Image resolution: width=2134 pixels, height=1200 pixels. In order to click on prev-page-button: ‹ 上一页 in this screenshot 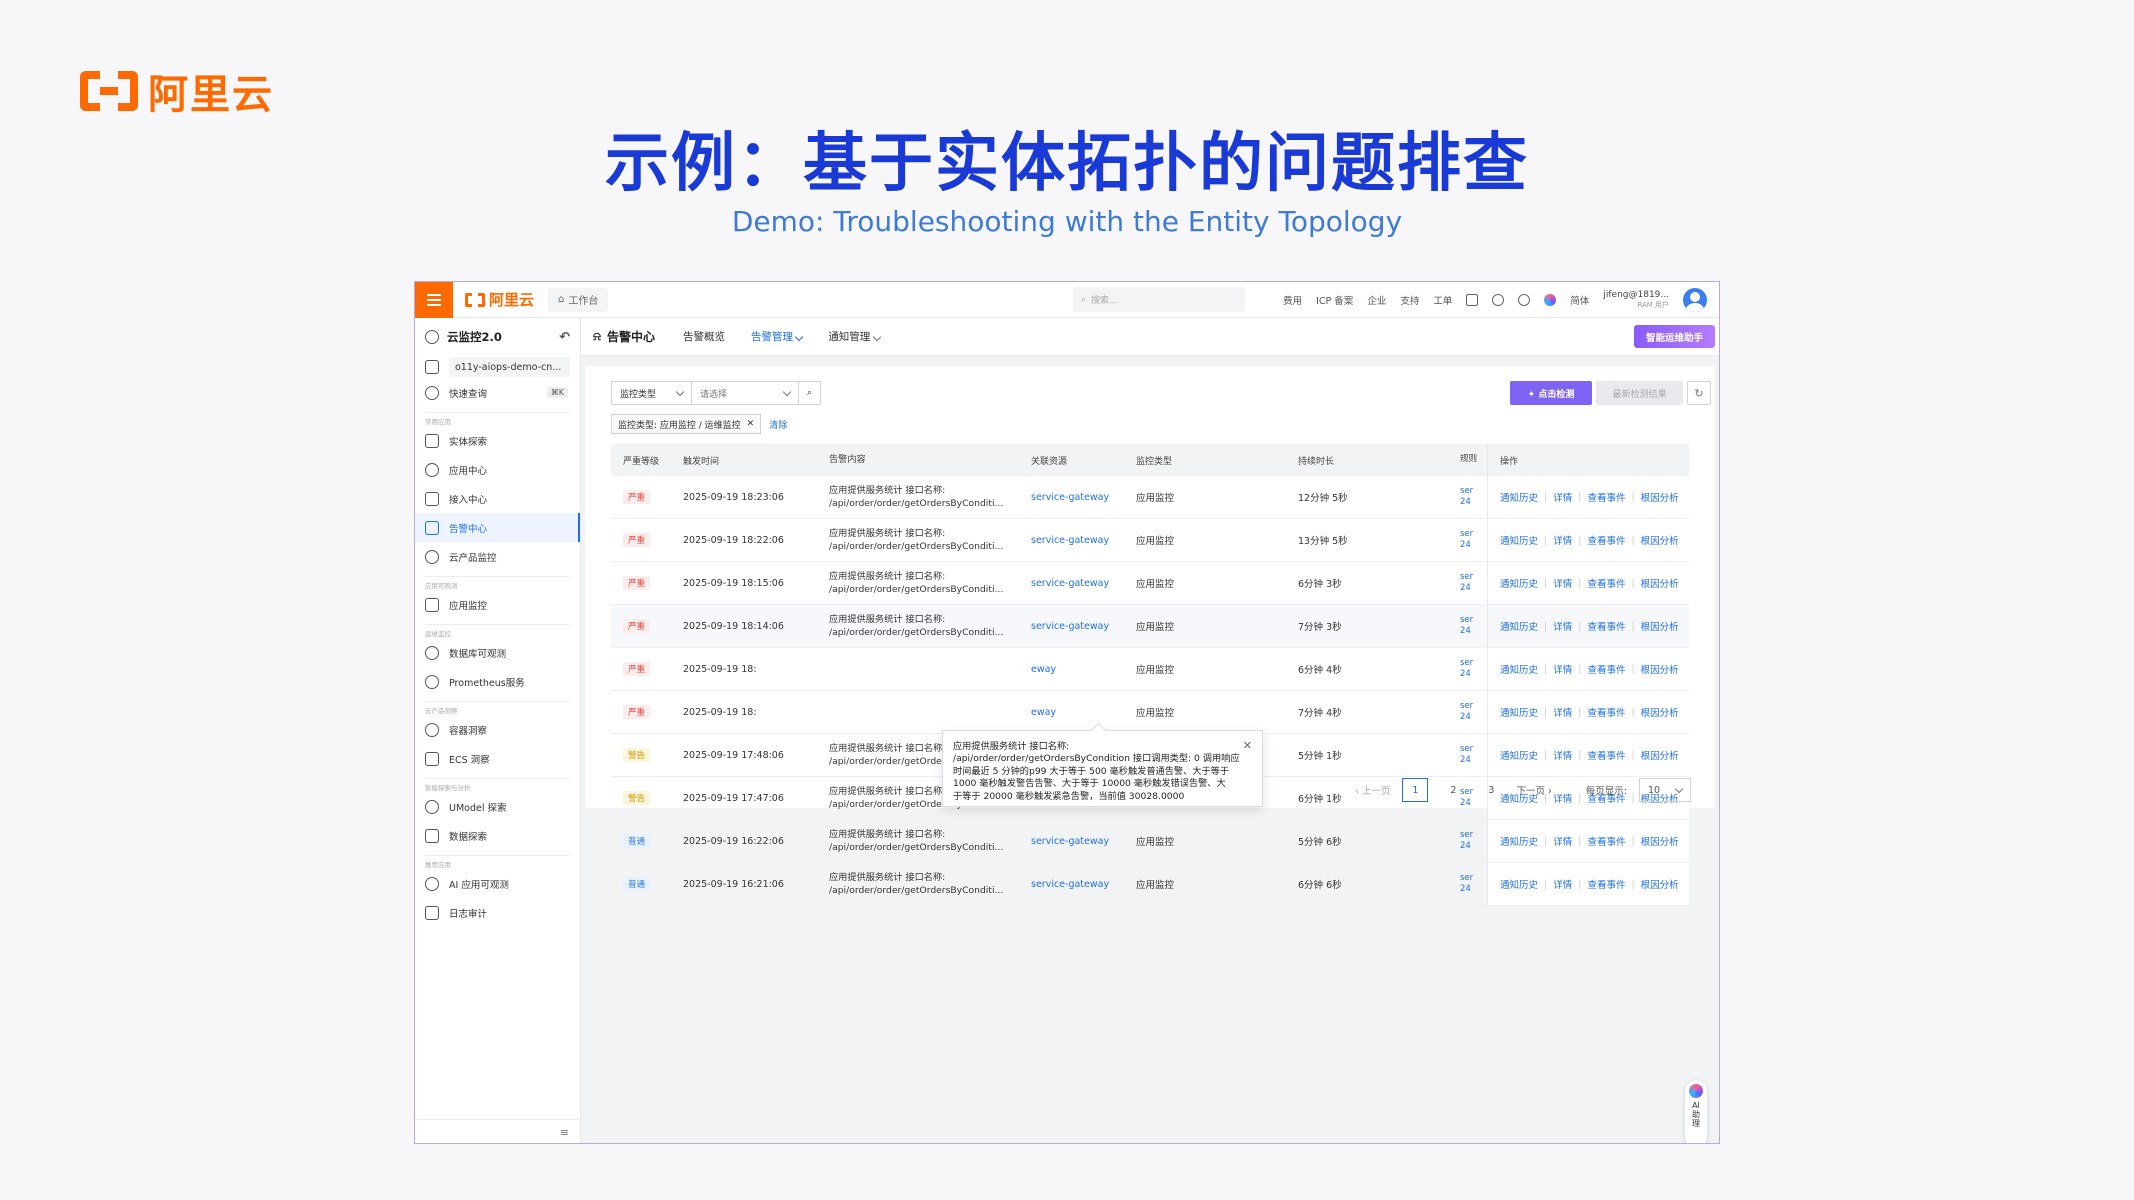, I will do `click(1372, 790)`.